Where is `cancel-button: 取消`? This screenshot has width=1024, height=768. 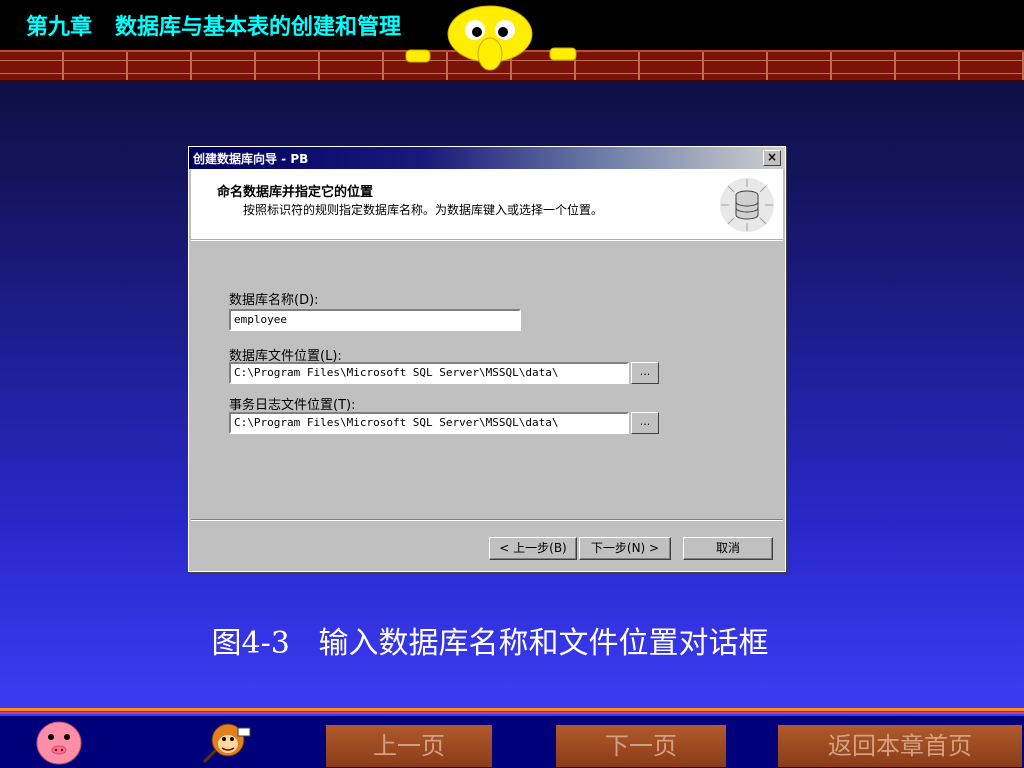
cancel-button: 取消 is located at coordinates (728, 548).